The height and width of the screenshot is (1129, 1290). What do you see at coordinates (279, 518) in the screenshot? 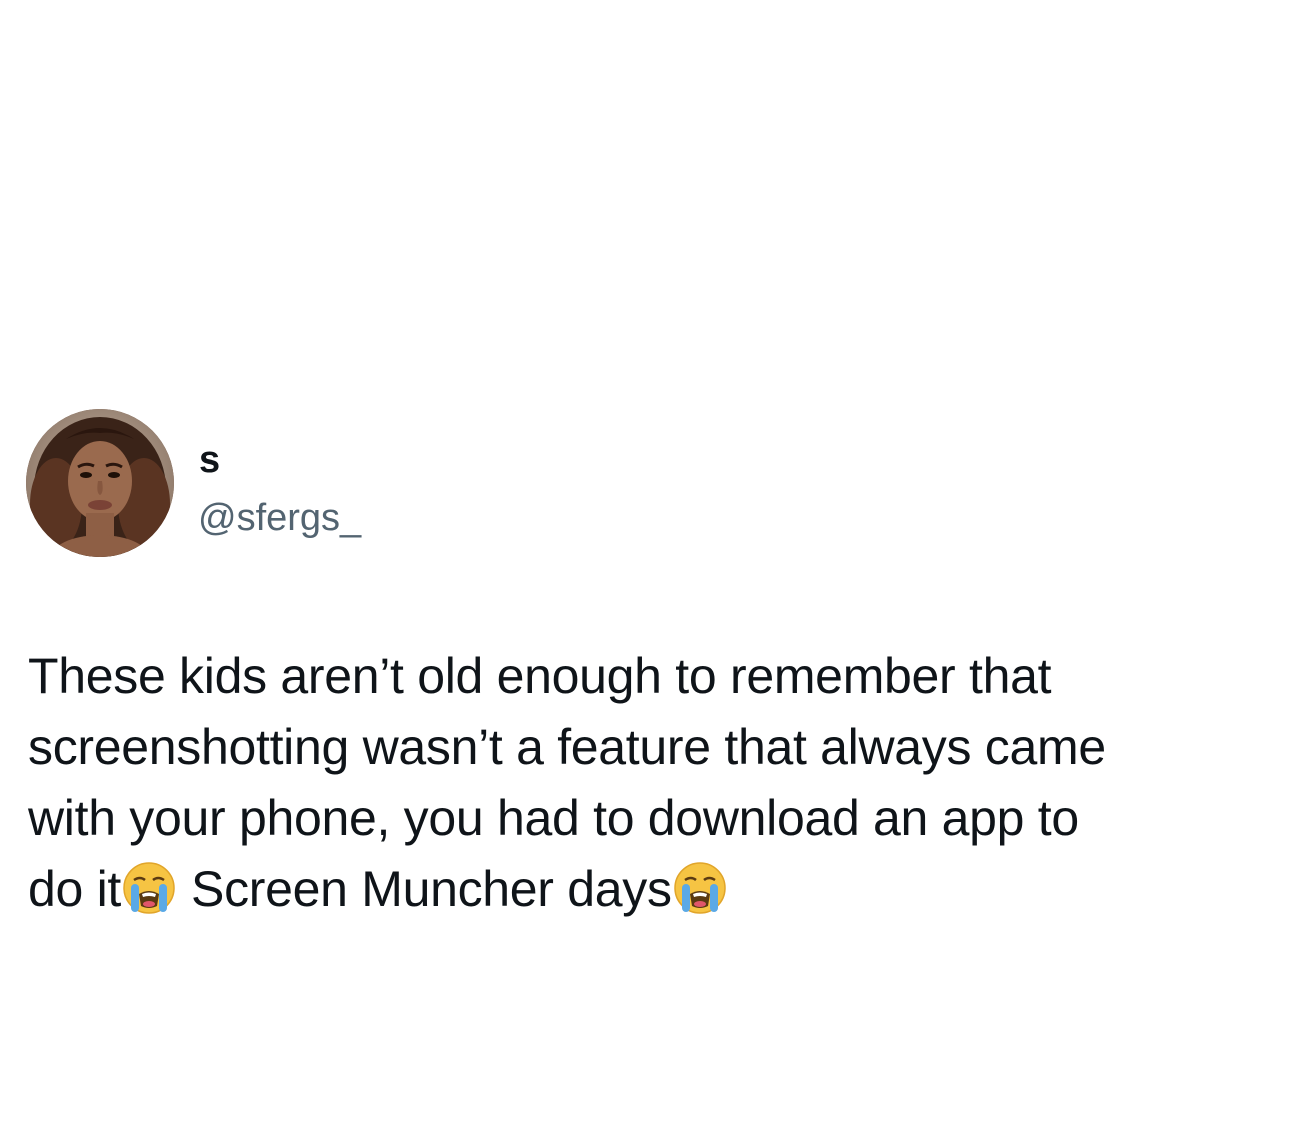
I see `user-handle: @sfergs_` at bounding box center [279, 518].